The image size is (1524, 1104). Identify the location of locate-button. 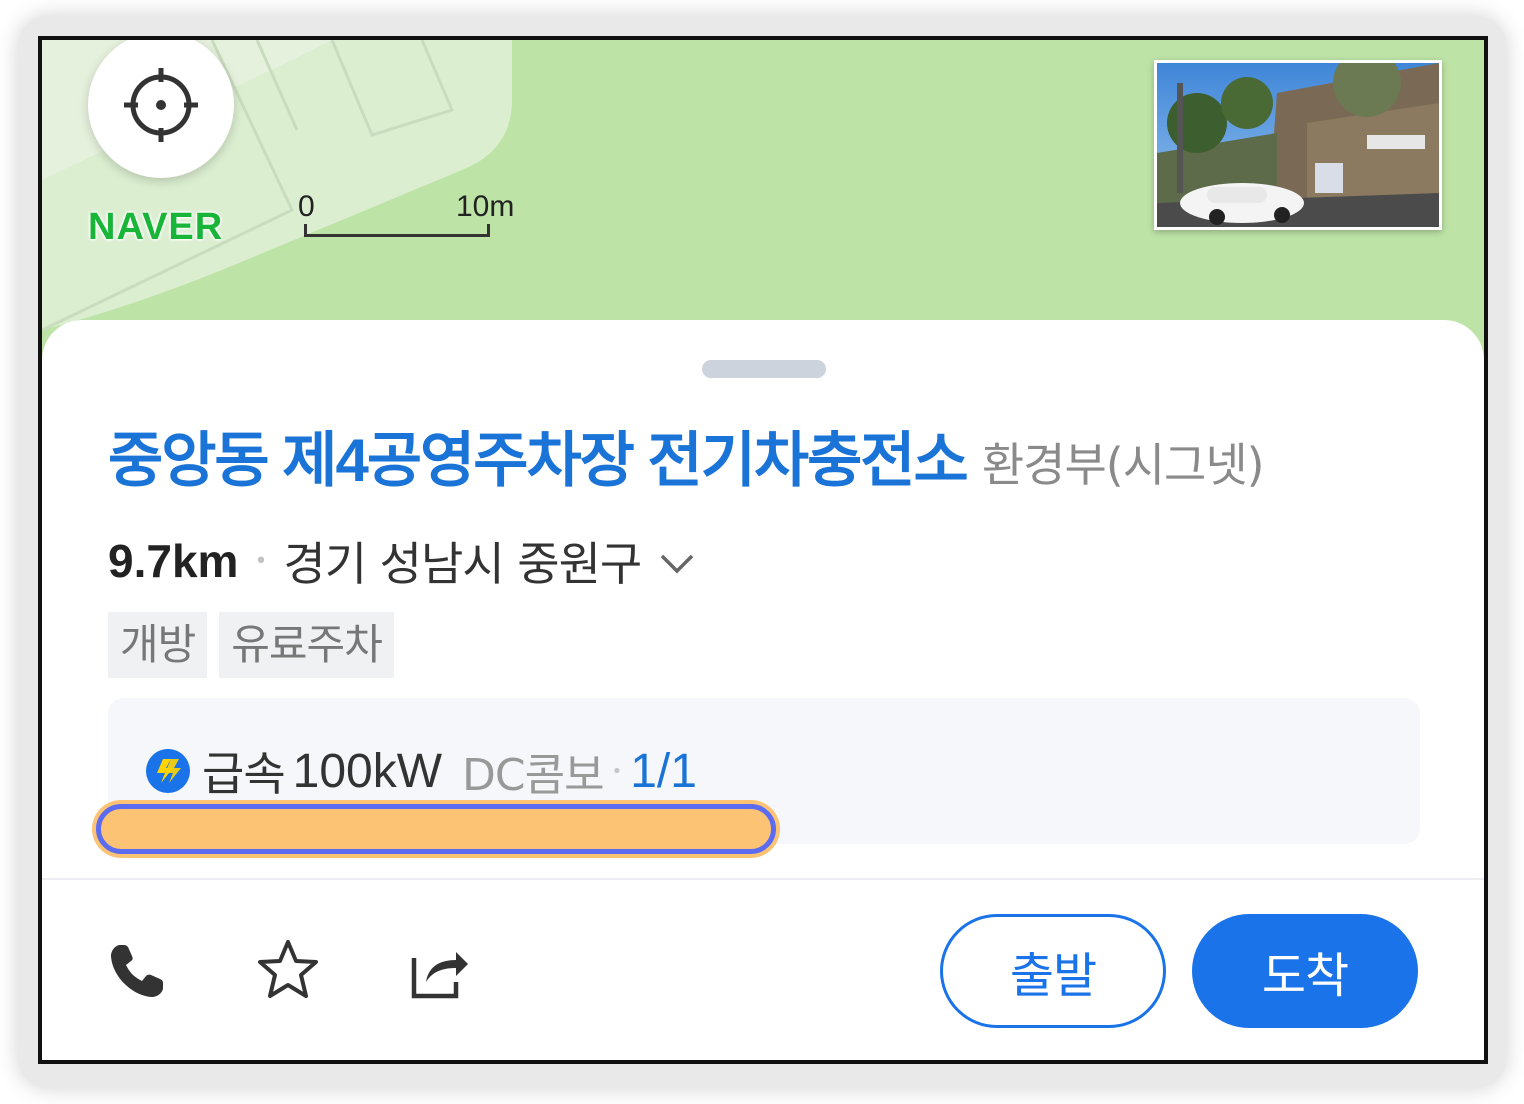
(161, 109).